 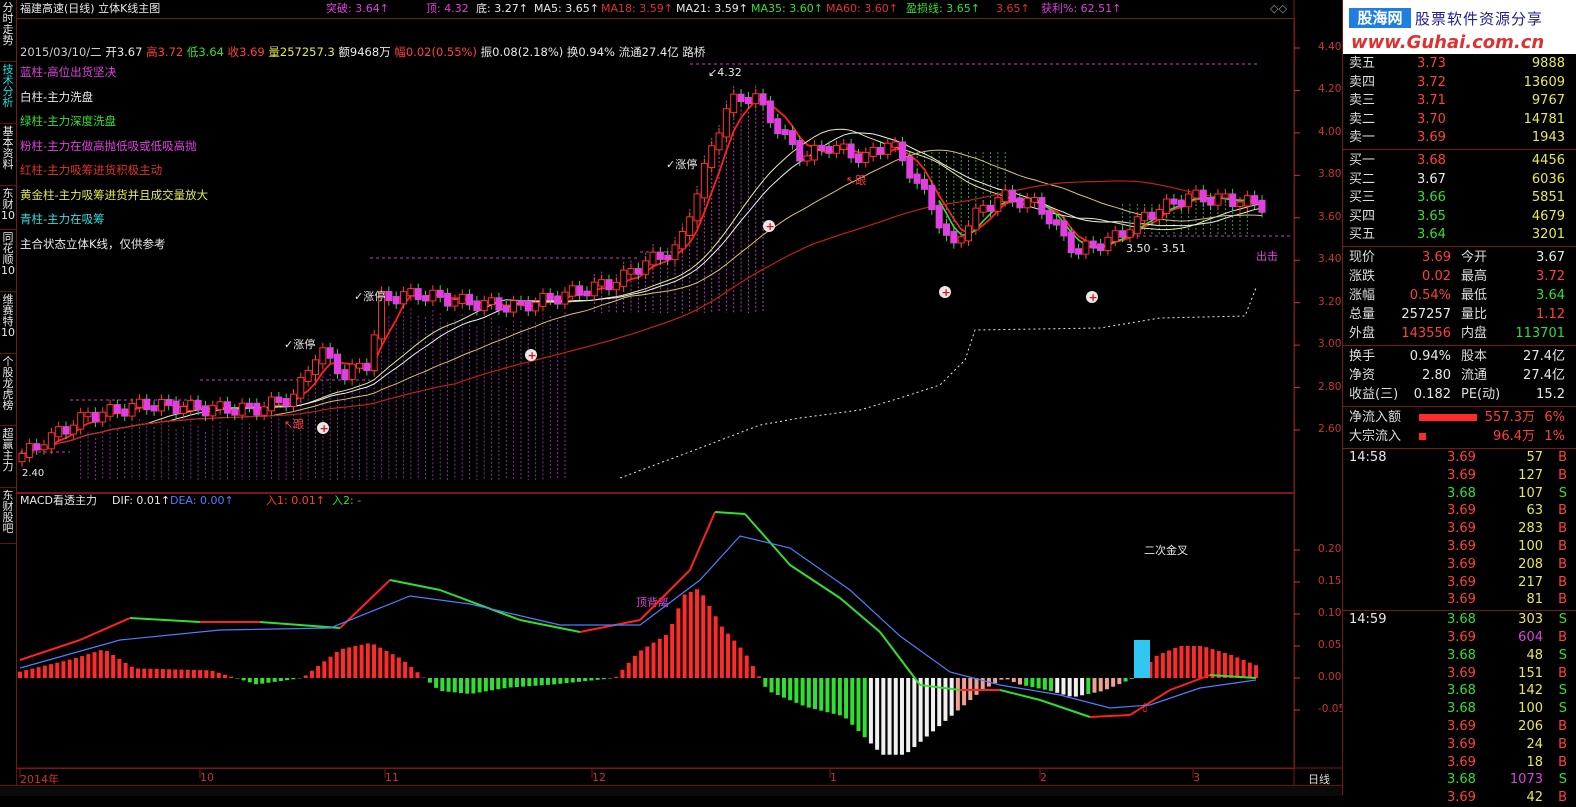 I want to click on ask-row-4: 卖二 3.70 14781, so click(x=1459, y=119).